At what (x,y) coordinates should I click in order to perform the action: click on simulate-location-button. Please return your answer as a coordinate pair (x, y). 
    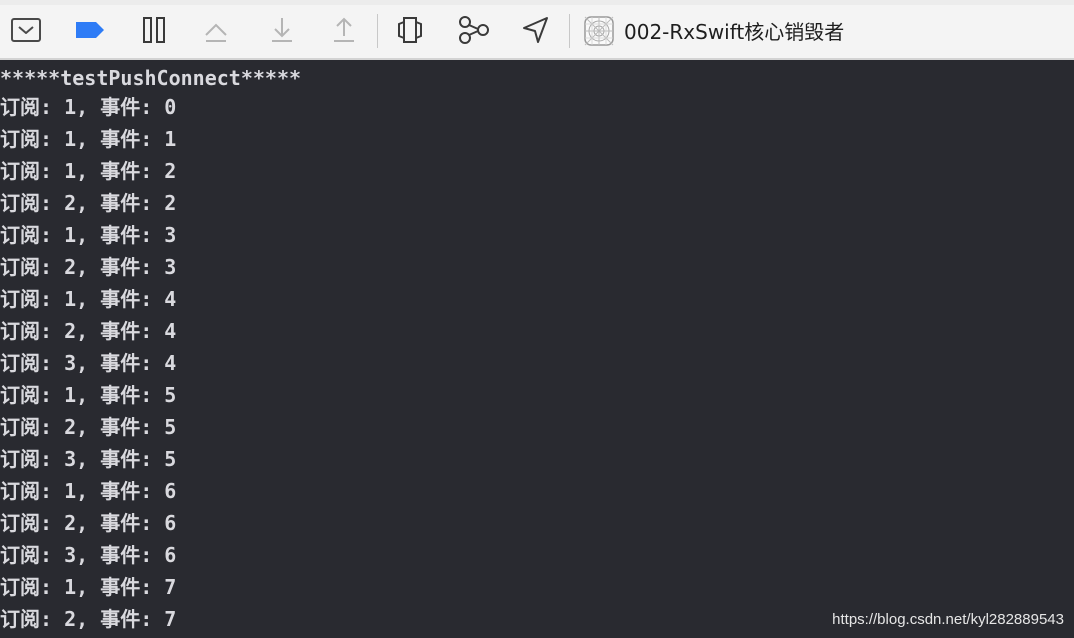
    Looking at the image, I should click on (536, 30).